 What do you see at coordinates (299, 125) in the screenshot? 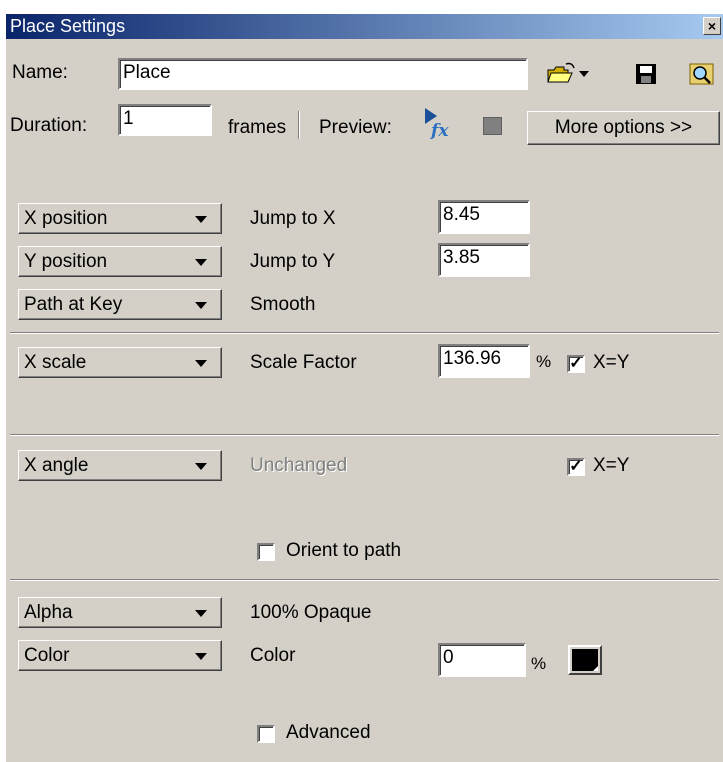
I see `divider` at bounding box center [299, 125].